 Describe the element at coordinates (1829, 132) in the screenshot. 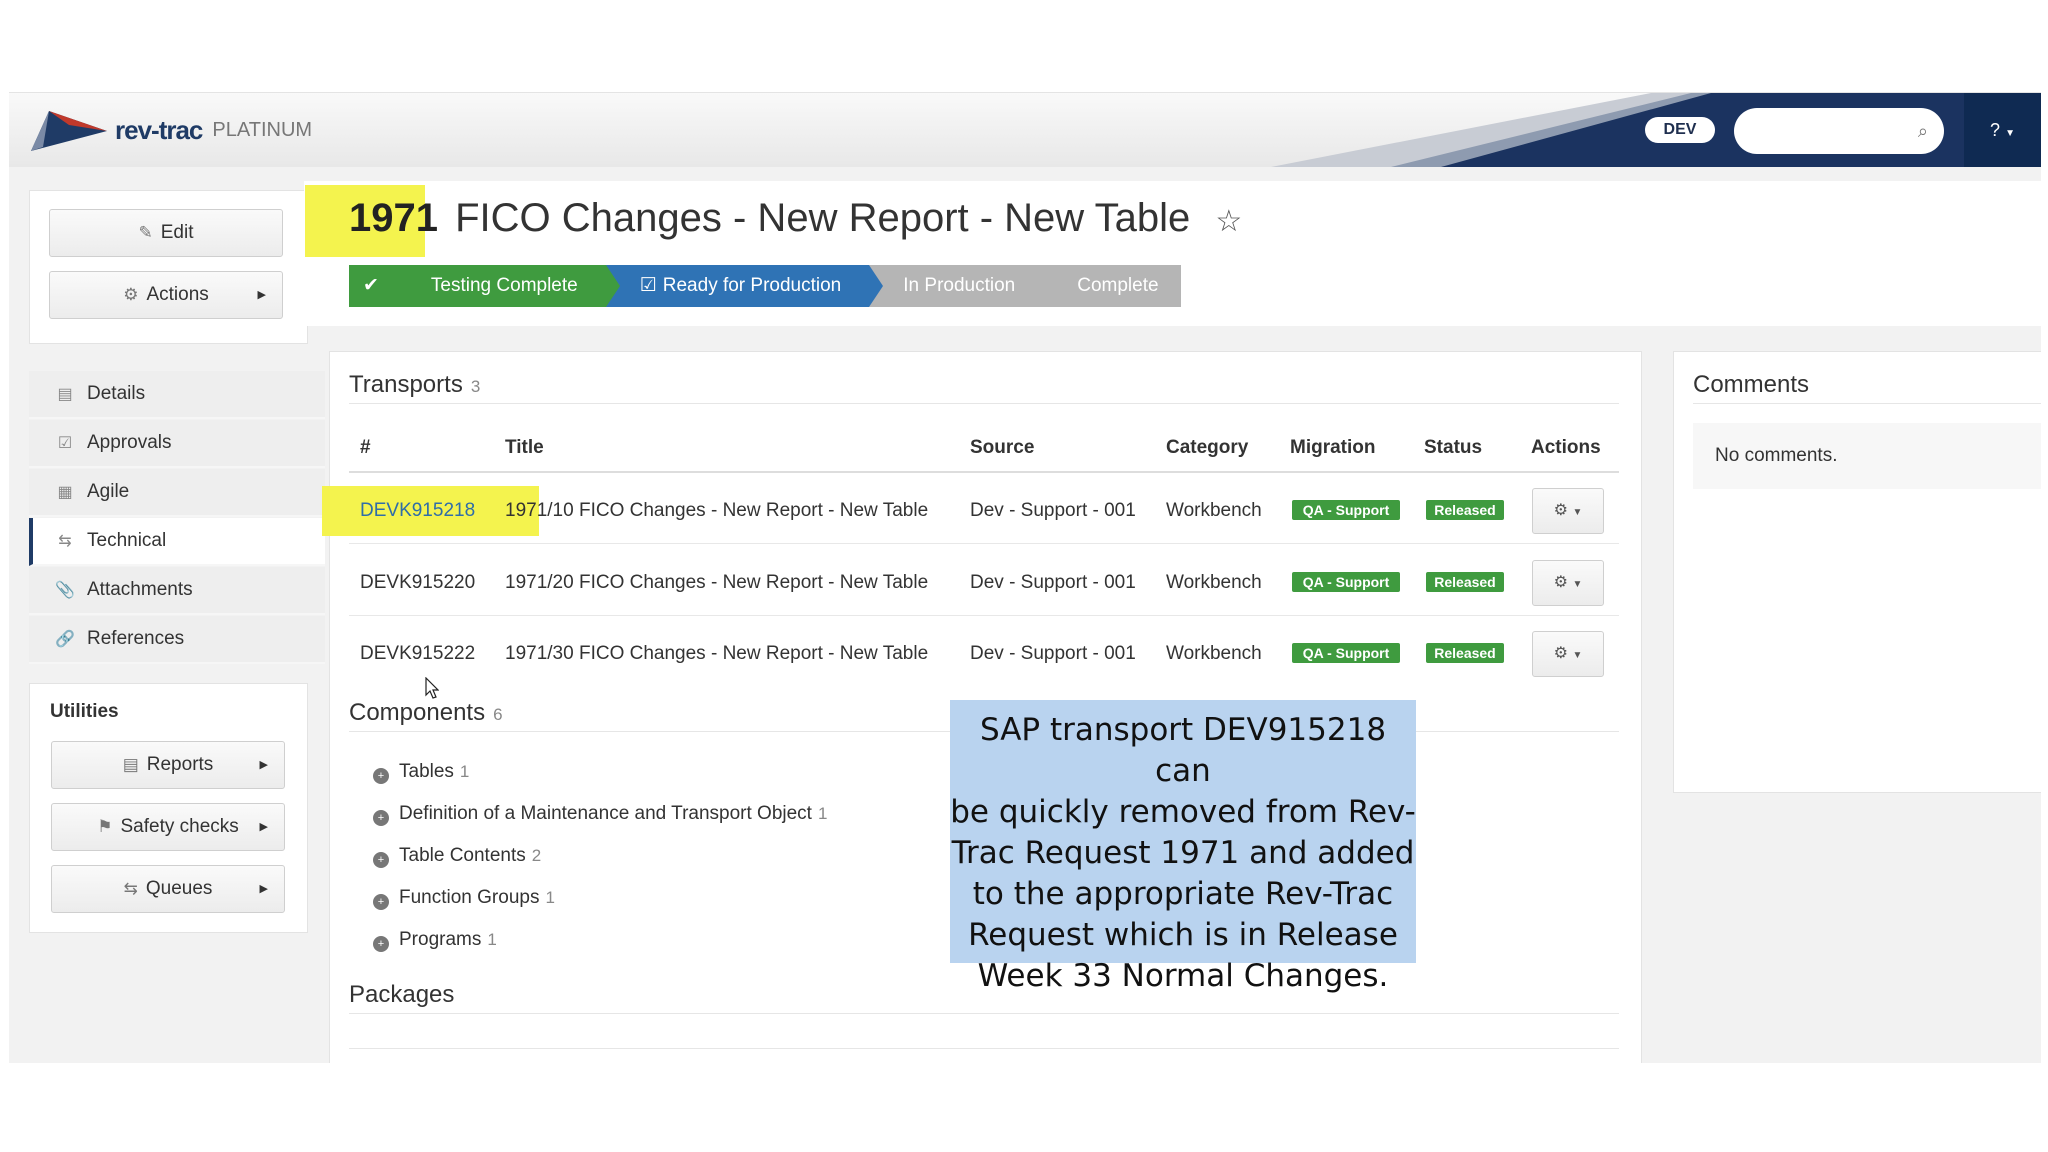

I see `search-input` at that location.